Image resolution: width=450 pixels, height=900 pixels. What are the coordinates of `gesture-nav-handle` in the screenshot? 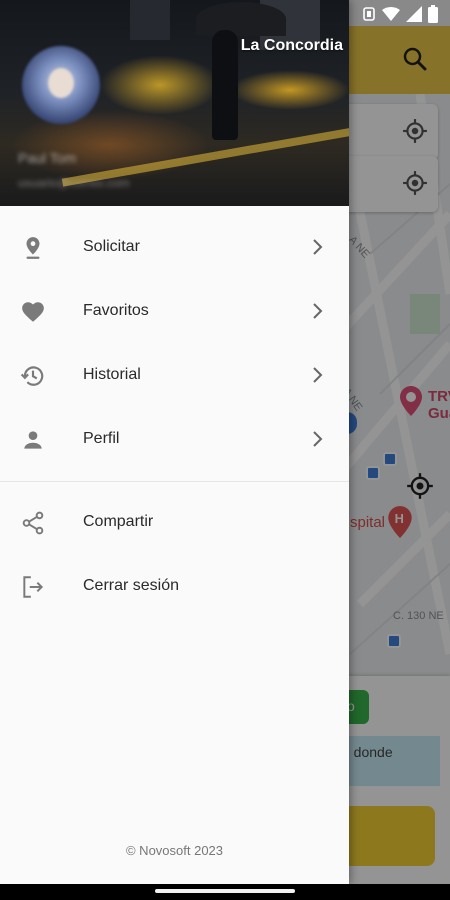 It's located at (225, 891).